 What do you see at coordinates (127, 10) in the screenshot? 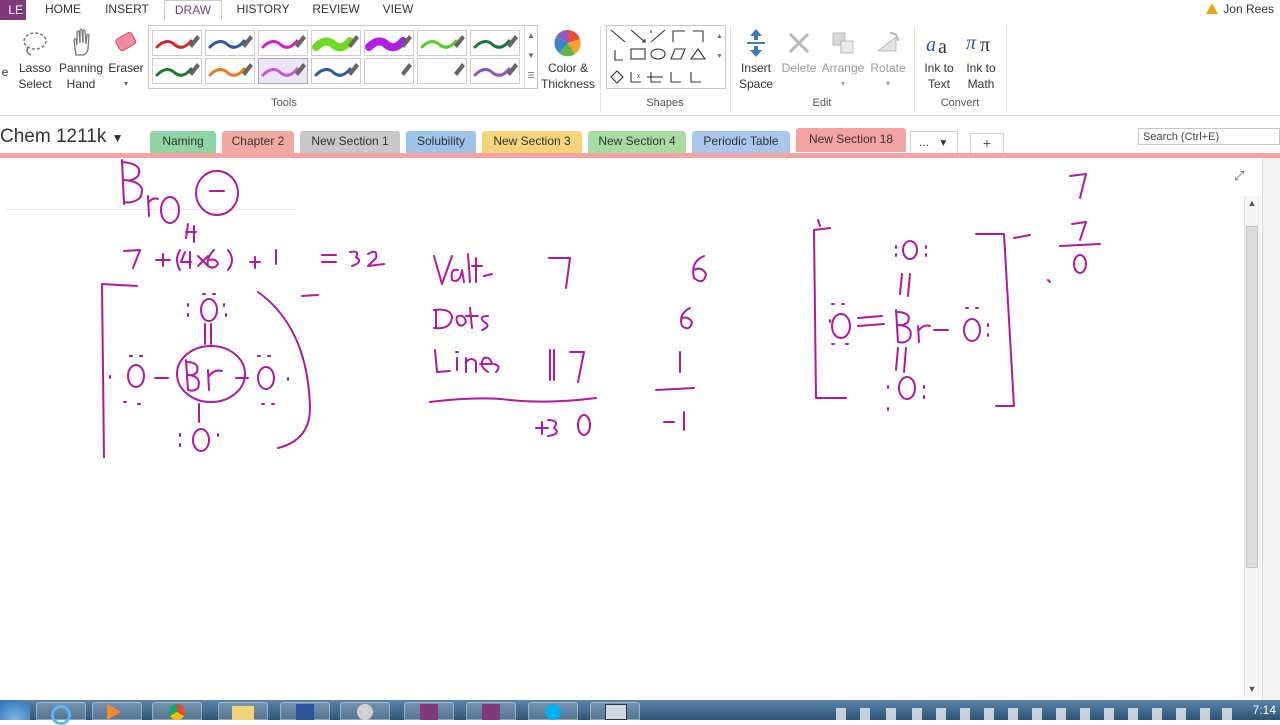
I see `tab-insert: INSERT` at bounding box center [127, 10].